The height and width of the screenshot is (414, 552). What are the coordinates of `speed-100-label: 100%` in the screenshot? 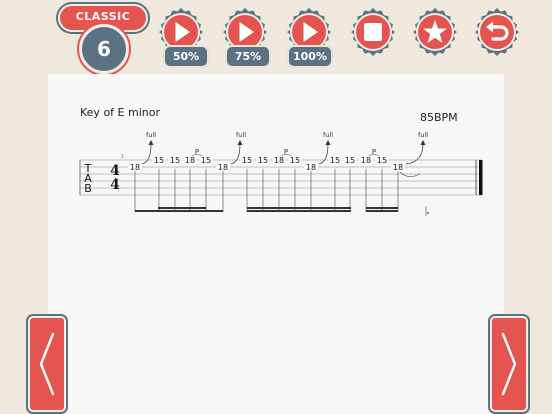 It's located at (310, 56).